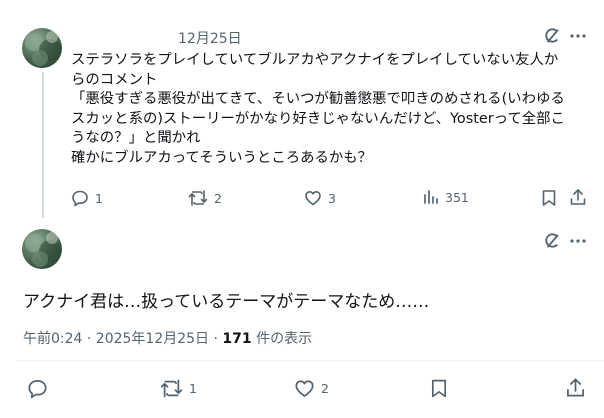 This screenshot has width=604, height=418. What do you see at coordinates (325, 388) in the screenshot?
I see `like-count: 2` at bounding box center [325, 388].